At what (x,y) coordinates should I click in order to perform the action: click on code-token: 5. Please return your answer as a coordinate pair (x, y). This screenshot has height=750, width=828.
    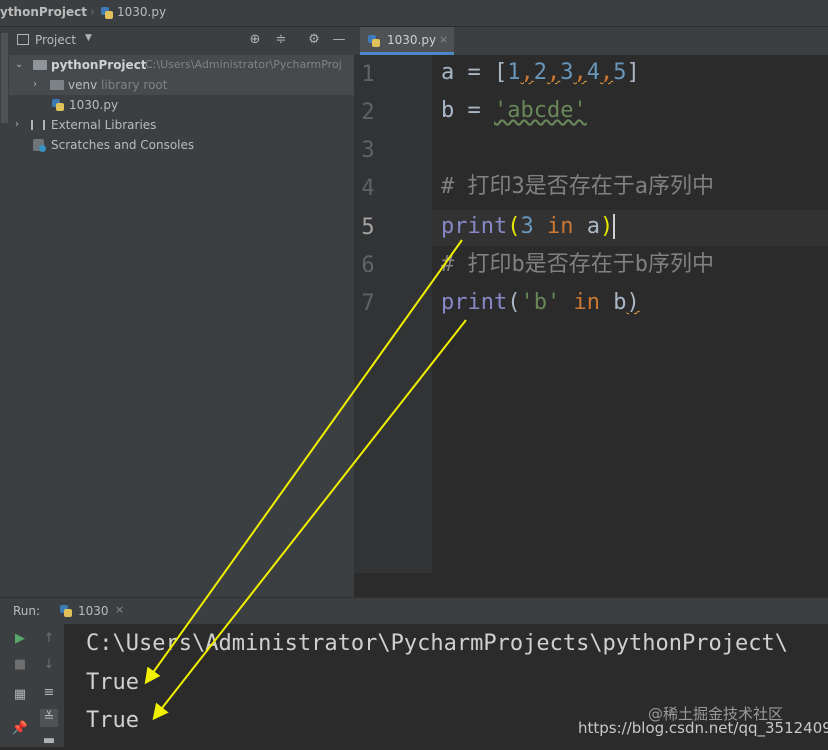
    Looking at the image, I should click on (620, 72).